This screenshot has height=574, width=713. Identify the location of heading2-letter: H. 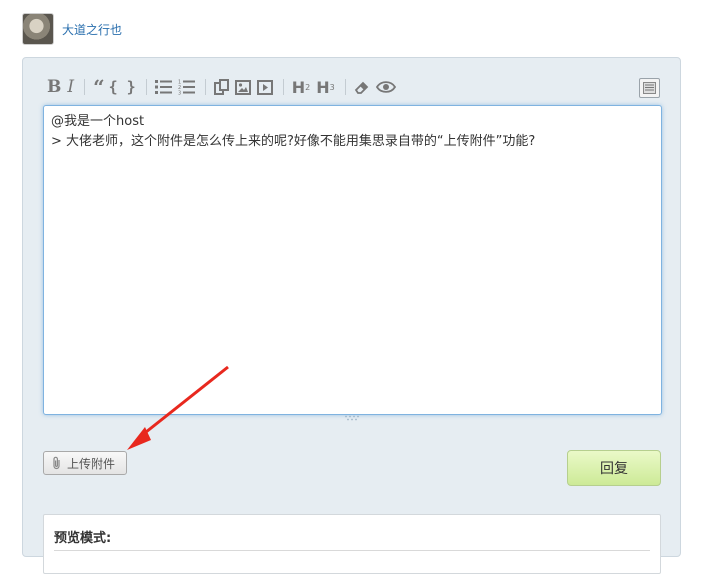
(298, 87).